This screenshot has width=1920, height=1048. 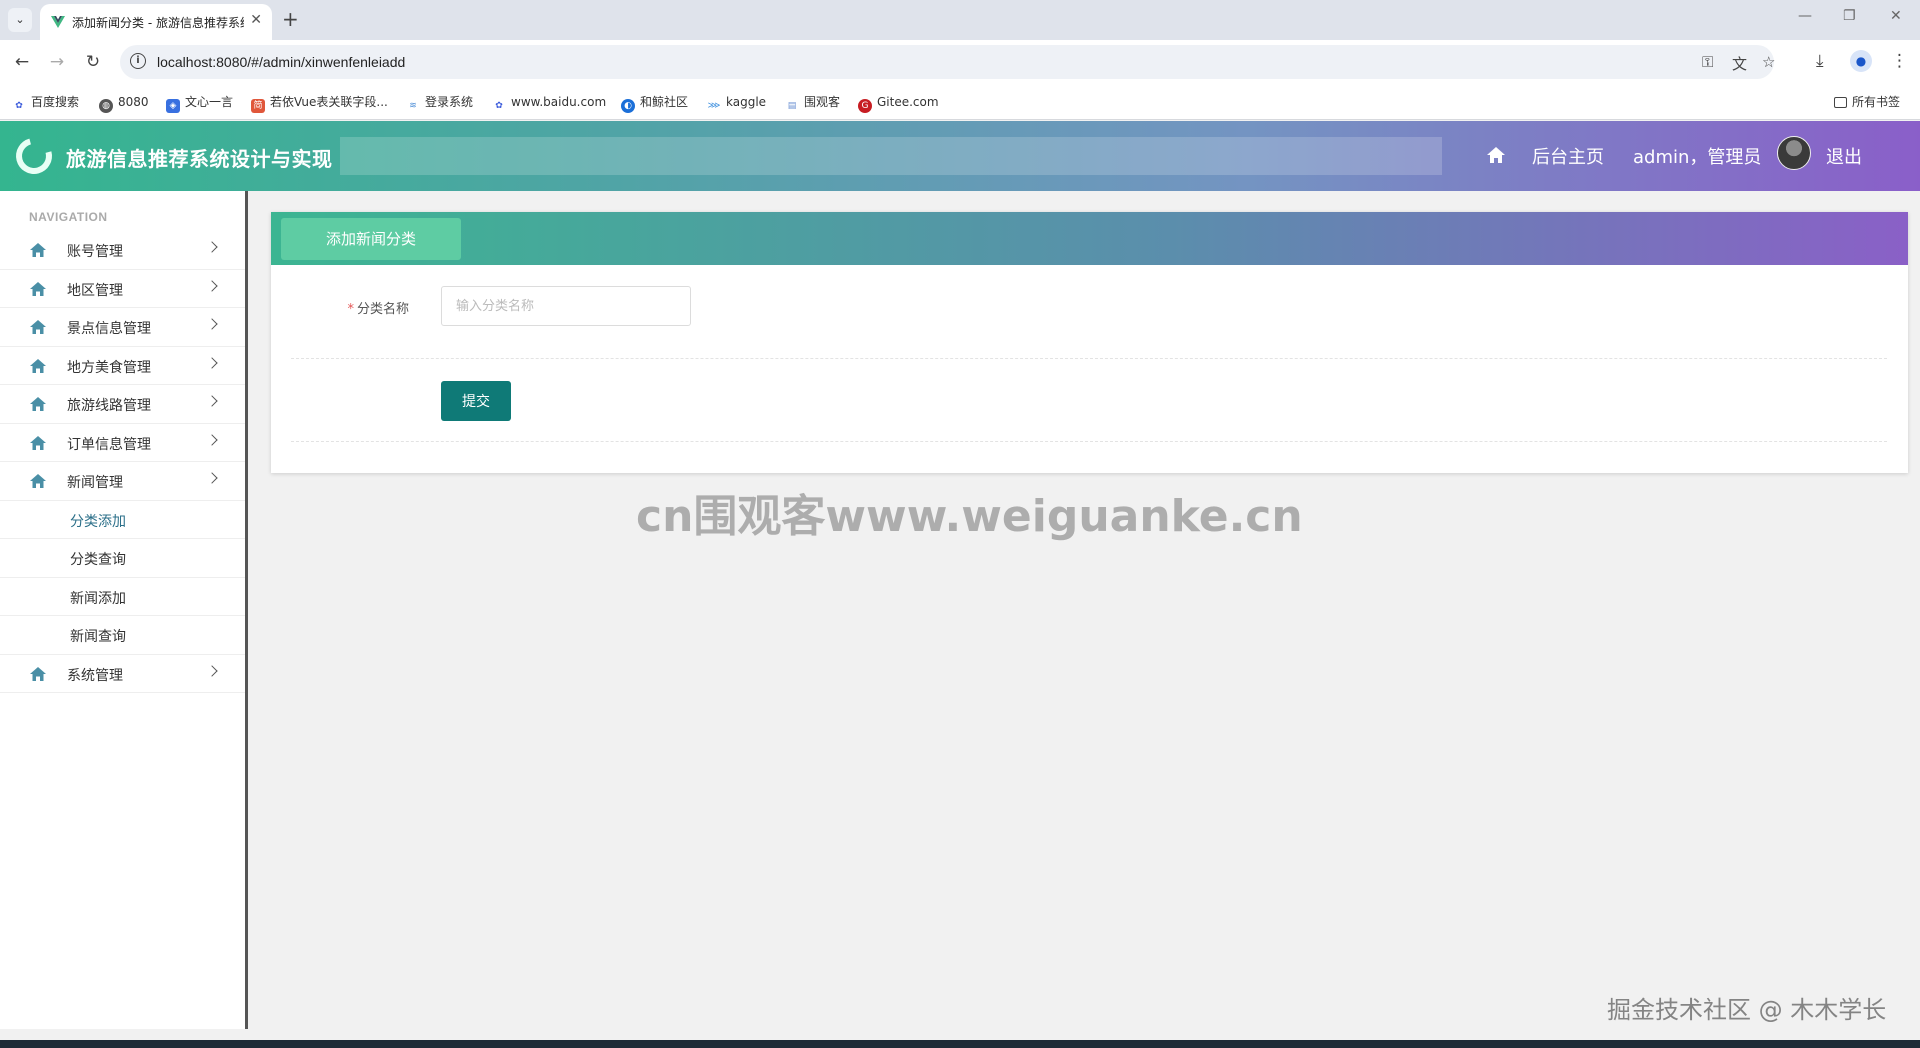 What do you see at coordinates (98, 637) in the screenshot?
I see `sidebar-subitem-label: 新闻查询` at bounding box center [98, 637].